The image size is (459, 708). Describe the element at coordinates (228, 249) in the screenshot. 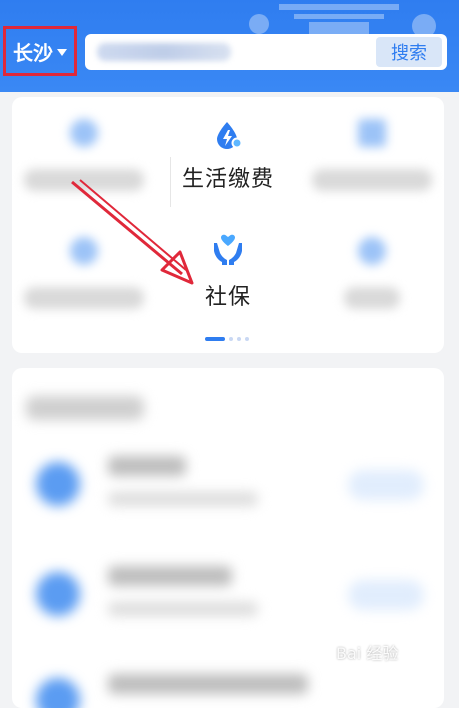

I see `hands-heart-icon` at that location.